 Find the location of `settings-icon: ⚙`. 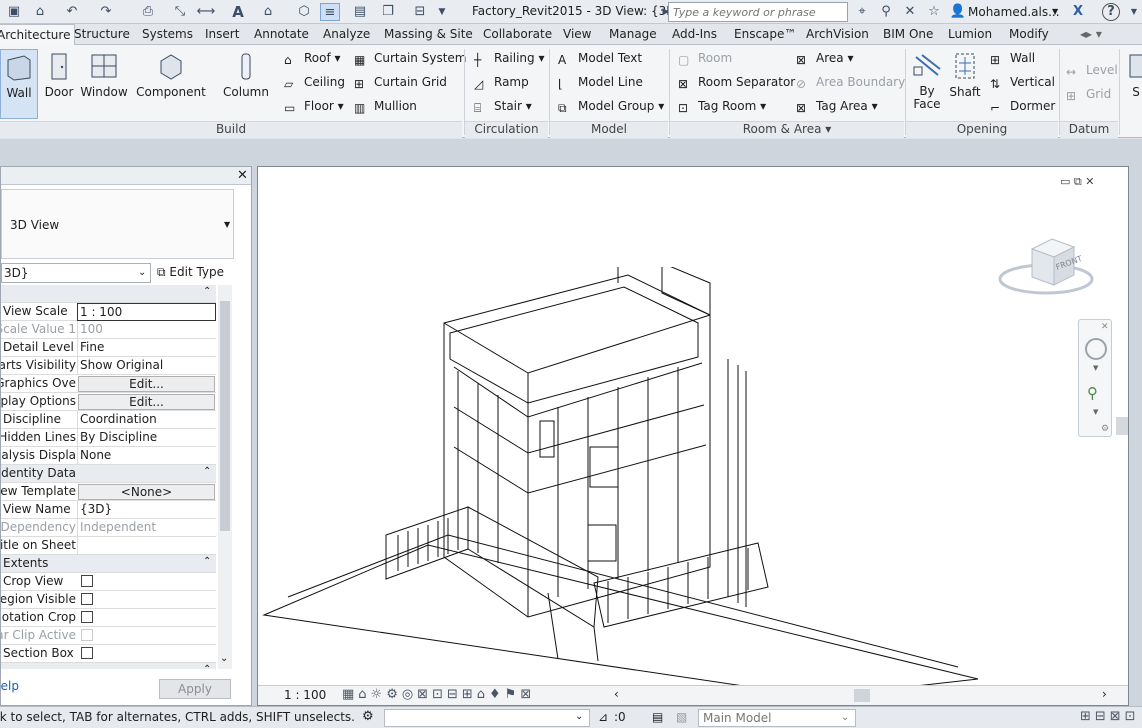

settings-icon: ⚙ is located at coordinates (1105, 429).